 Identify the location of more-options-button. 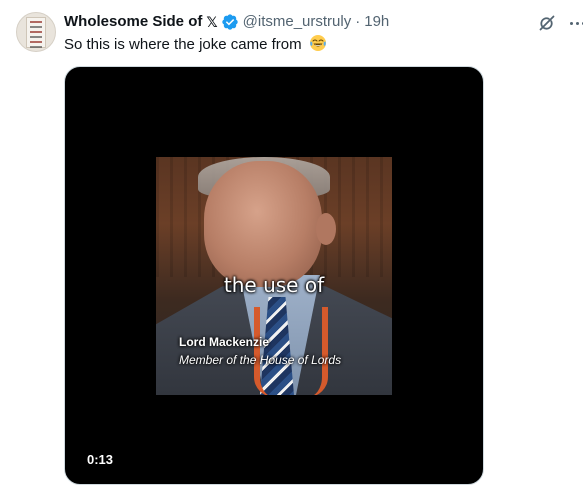
(575, 23).